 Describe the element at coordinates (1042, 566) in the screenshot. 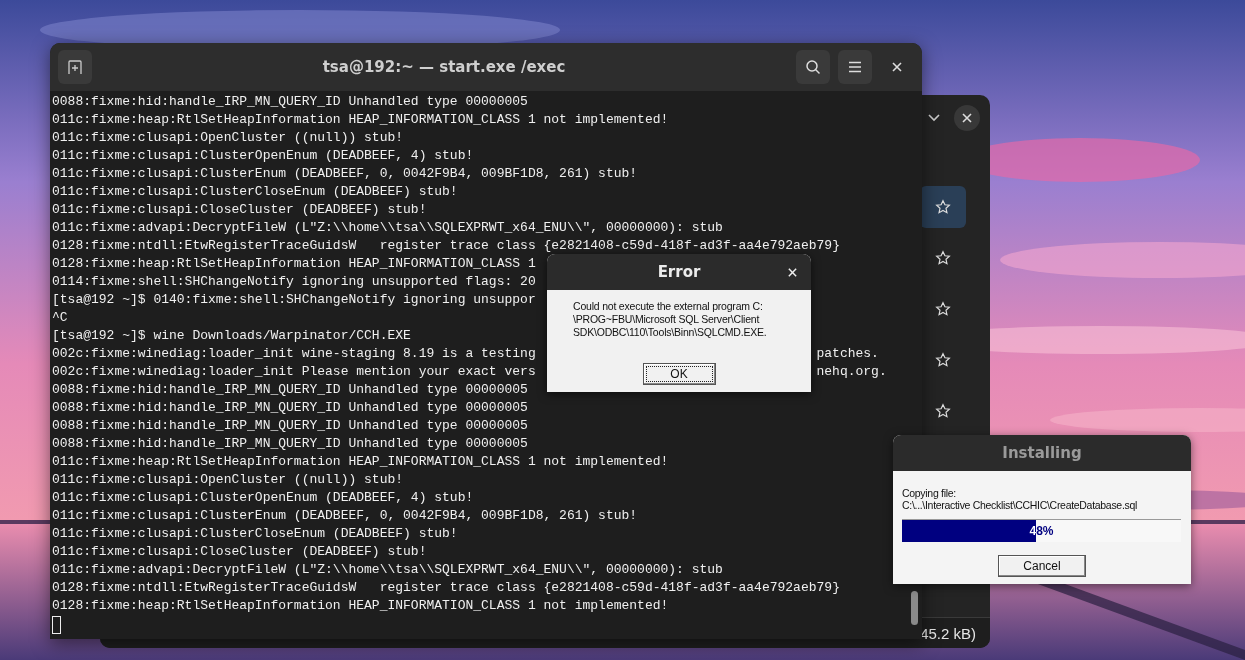

I see `cancel-button: Cancel` at that location.